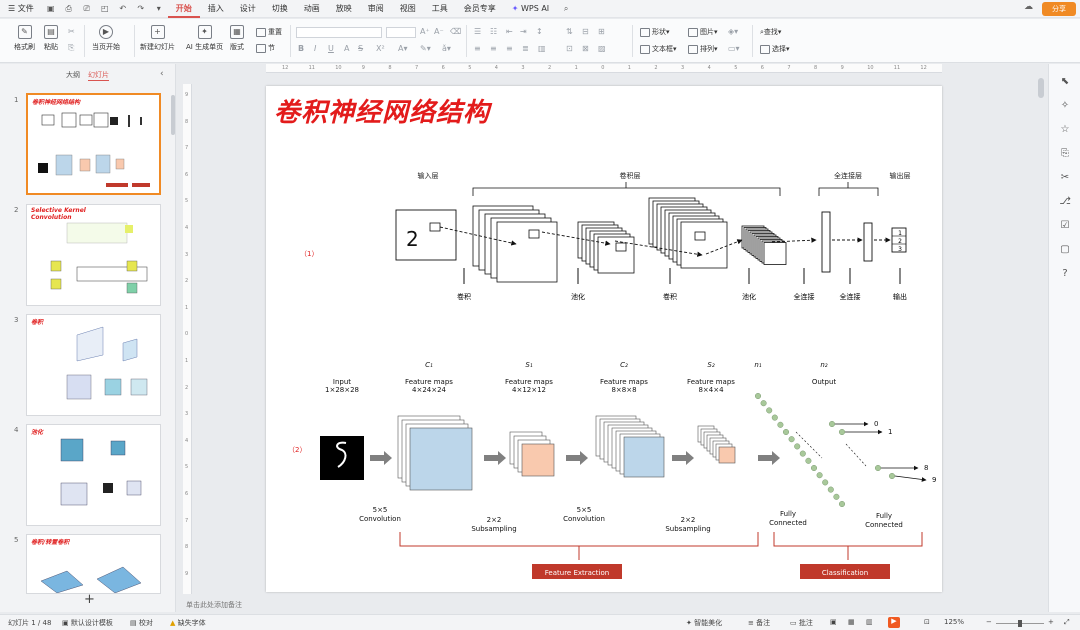 The width and height of the screenshot is (1080, 630). Describe the element at coordinates (141, 9) in the screenshot. I see `redo-icon: ↷` at that location.